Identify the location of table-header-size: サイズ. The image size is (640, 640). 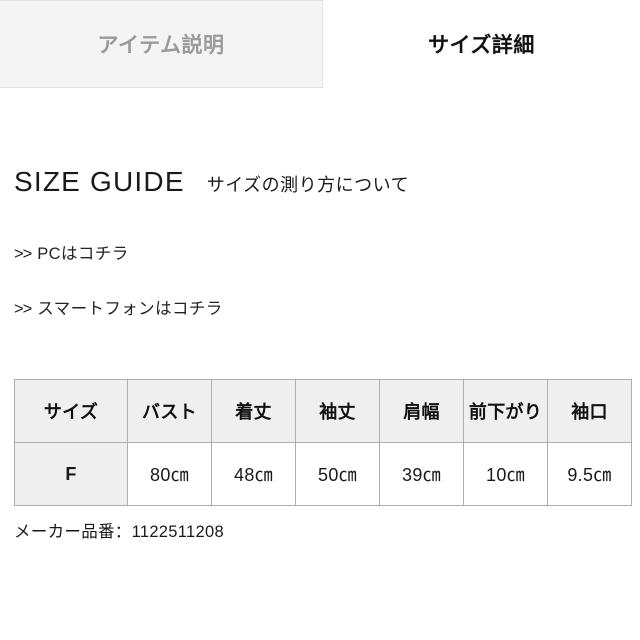
(71, 411).